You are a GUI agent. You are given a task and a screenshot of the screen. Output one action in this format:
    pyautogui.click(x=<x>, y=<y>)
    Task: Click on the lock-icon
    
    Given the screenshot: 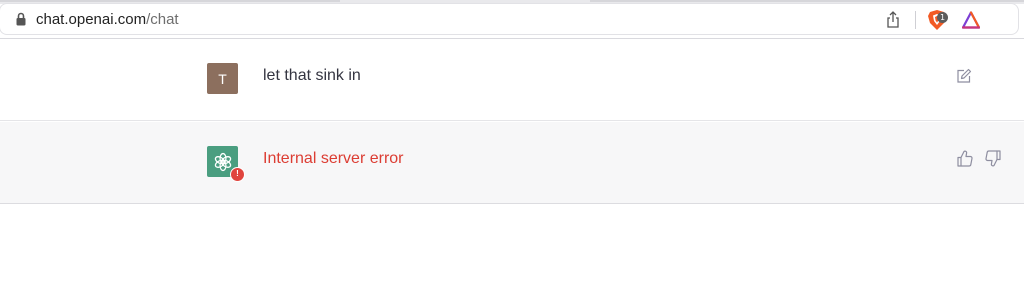 What is the action you would take?
    pyautogui.click(x=21, y=19)
    